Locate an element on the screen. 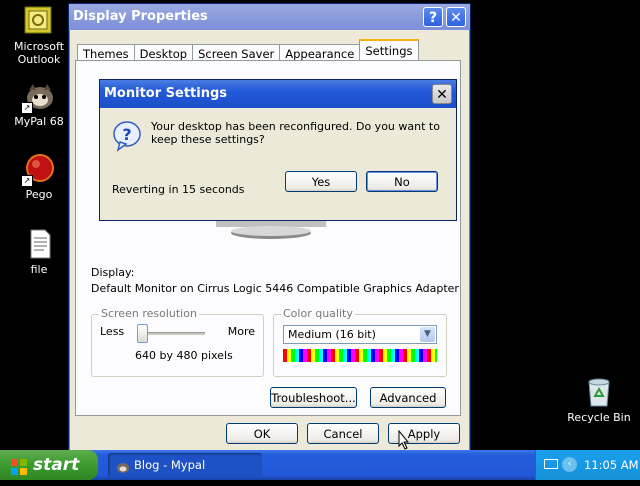 This screenshot has height=486, width=640. desktop-icon-pego: ↗ Pego is located at coordinates (39, 177).